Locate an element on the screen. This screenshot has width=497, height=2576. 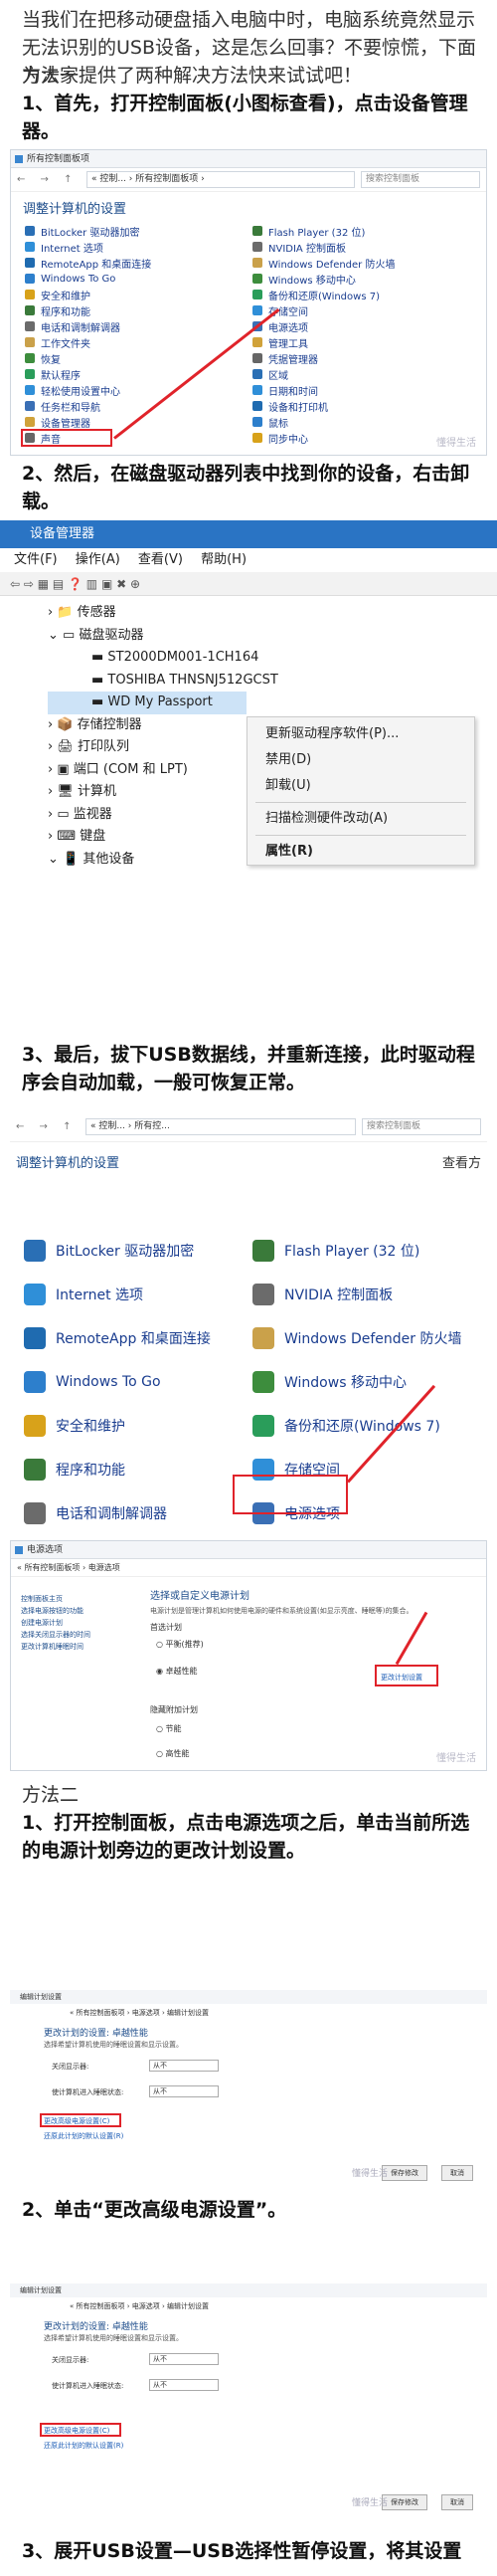
cp1-item: 日期和时间 is located at coordinates (362, 390).